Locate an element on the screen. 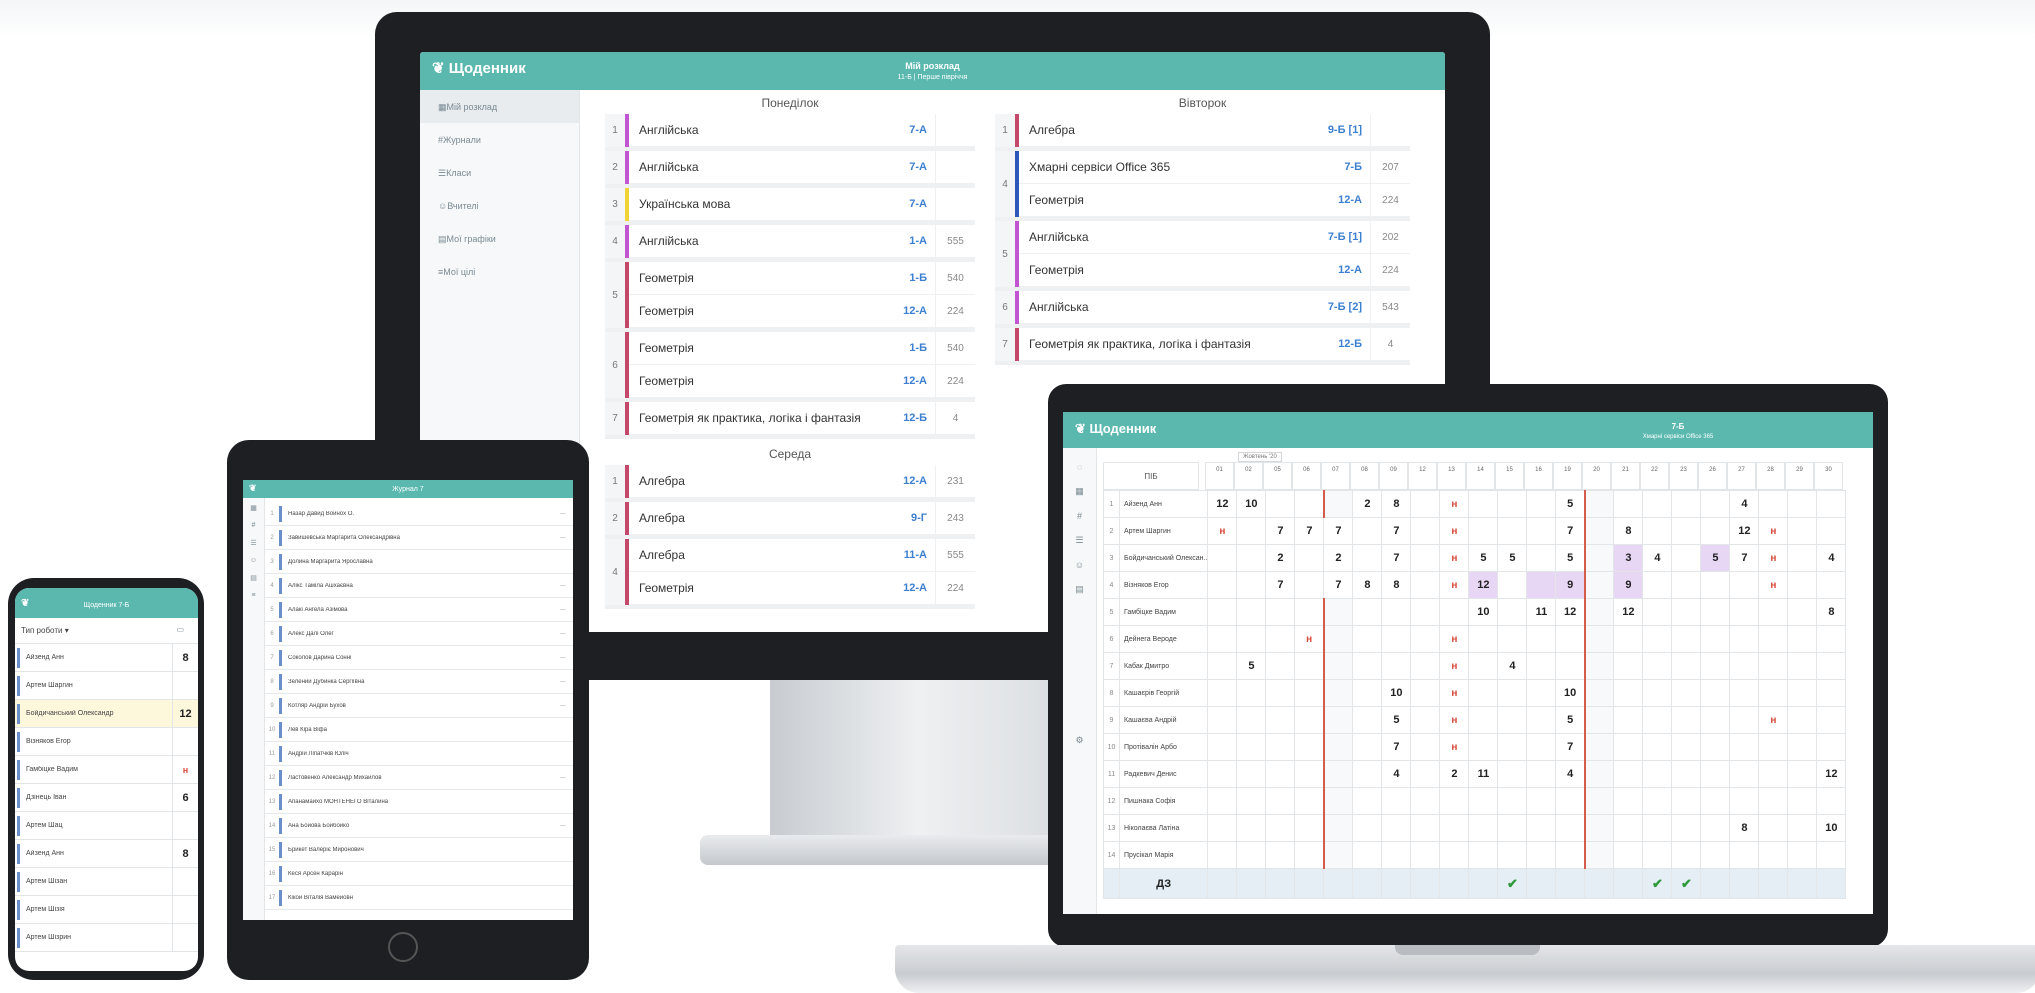  date-header: 22 is located at coordinates (1654, 476).